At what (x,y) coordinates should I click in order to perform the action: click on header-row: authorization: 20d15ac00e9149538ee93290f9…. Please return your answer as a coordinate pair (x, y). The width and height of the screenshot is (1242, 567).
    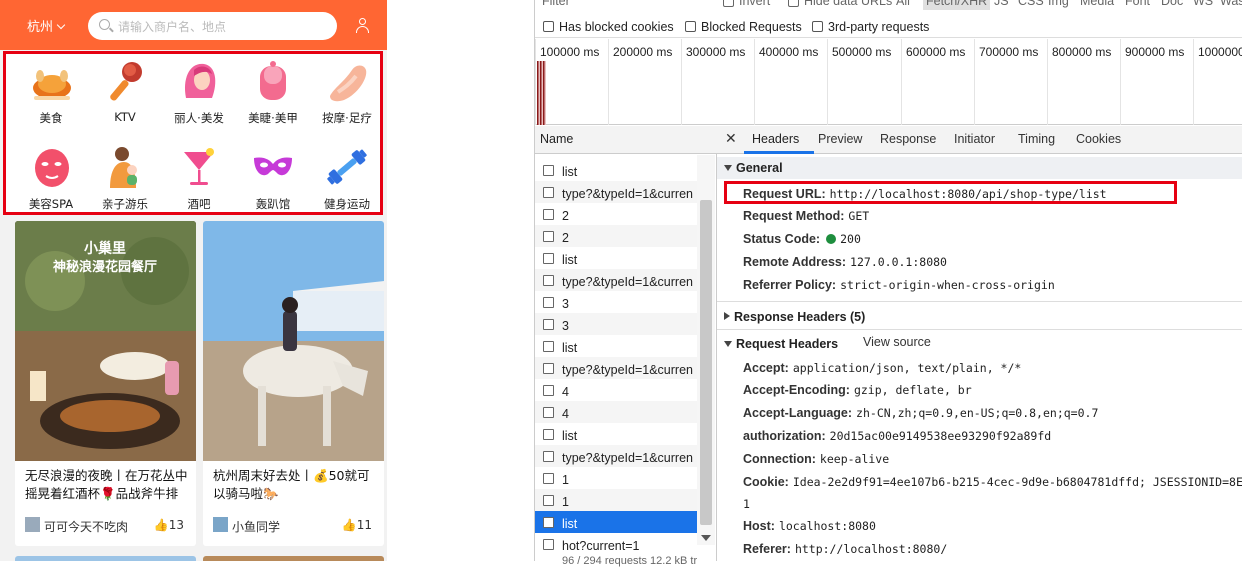
    Looking at the image, I should click on (897, 436).